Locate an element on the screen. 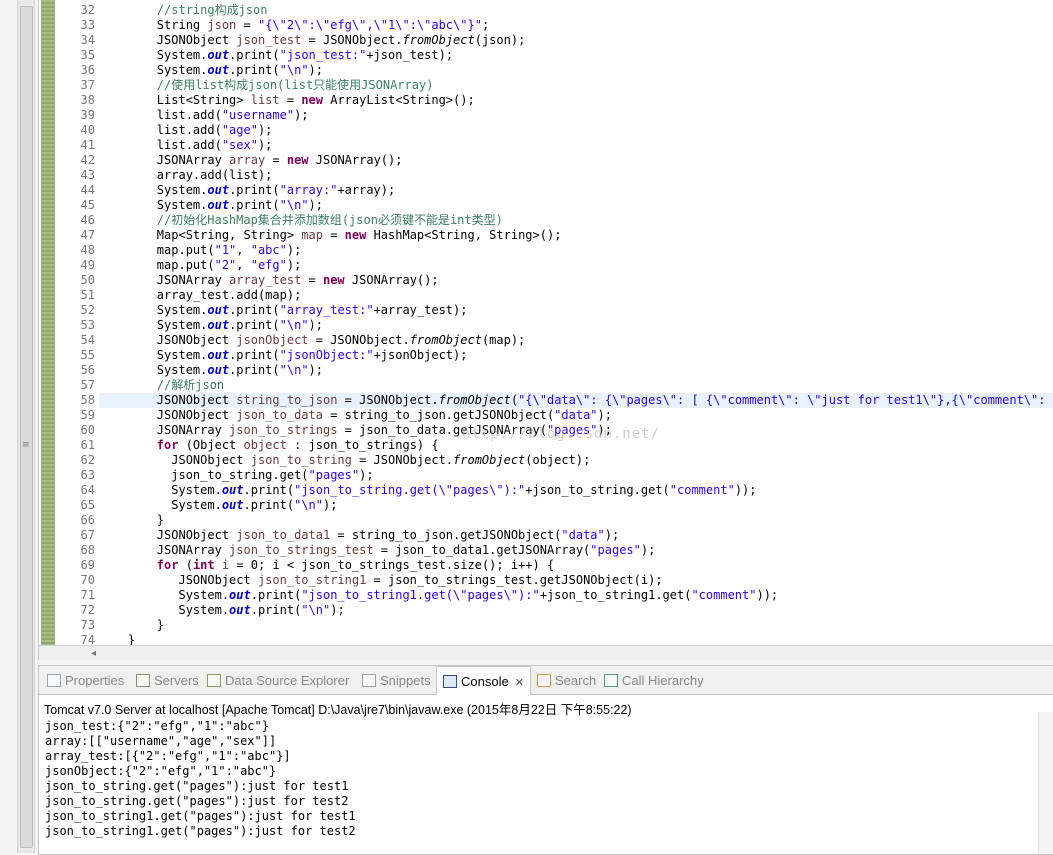 The width and height of the screenshot is (1053, 855). tab-console: Console ✕ is located at coordinates (483, 680).